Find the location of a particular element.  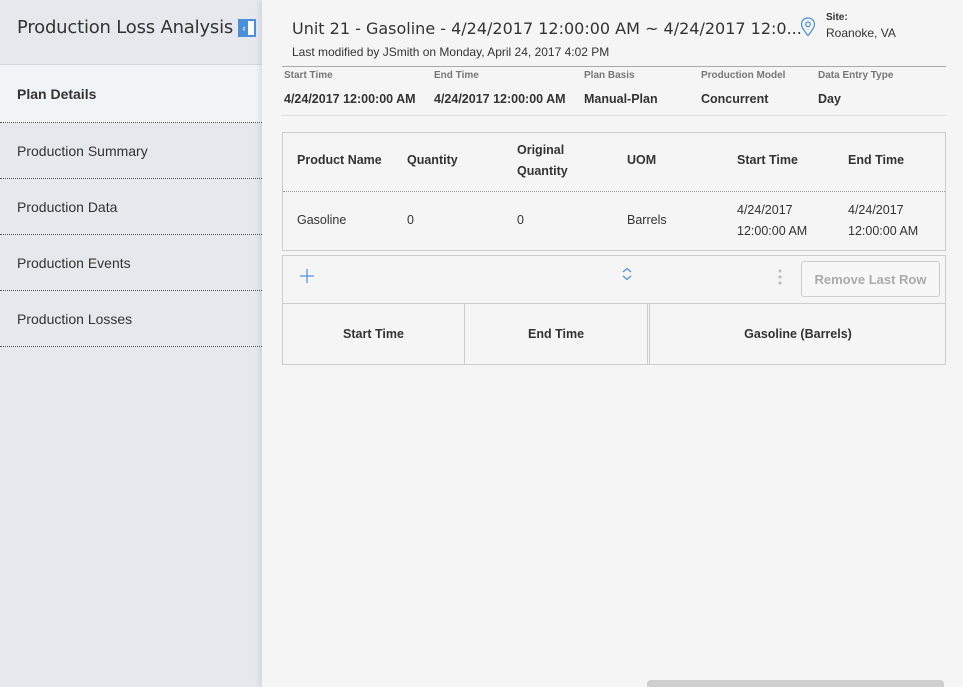

col-header-original-quantity-line2: Quantity is located at coordinates (542, 171).